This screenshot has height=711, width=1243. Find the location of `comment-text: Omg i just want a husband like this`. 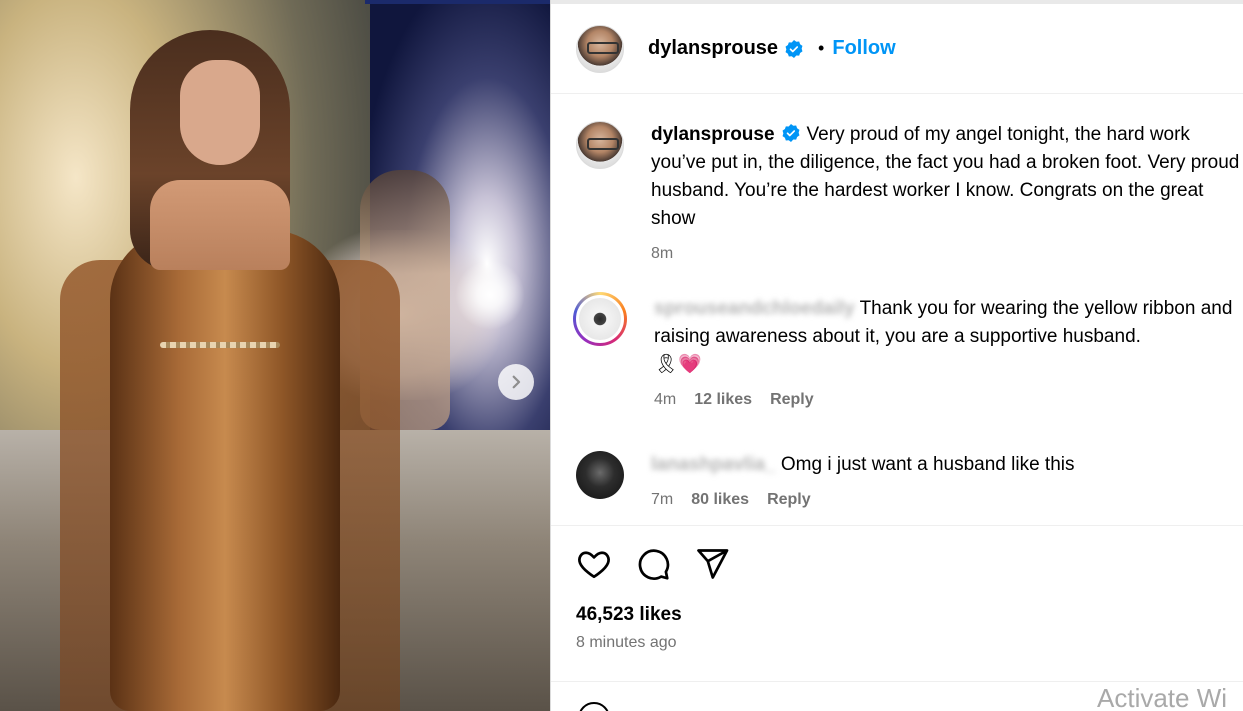

comment-text: Omg i just want a husband like this is located at coordinates (927, 464).